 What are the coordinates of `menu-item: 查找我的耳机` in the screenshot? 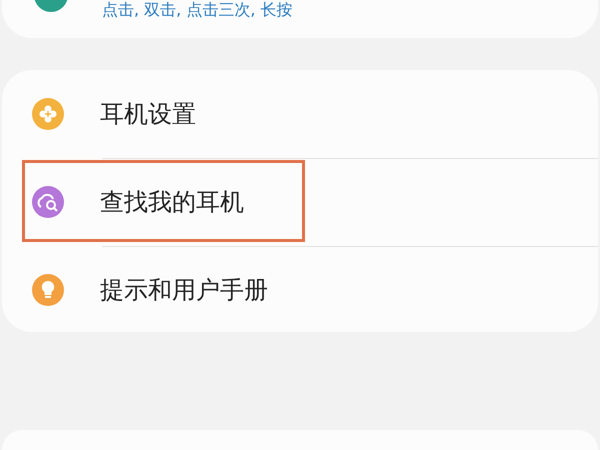 It's located at (172, 202).